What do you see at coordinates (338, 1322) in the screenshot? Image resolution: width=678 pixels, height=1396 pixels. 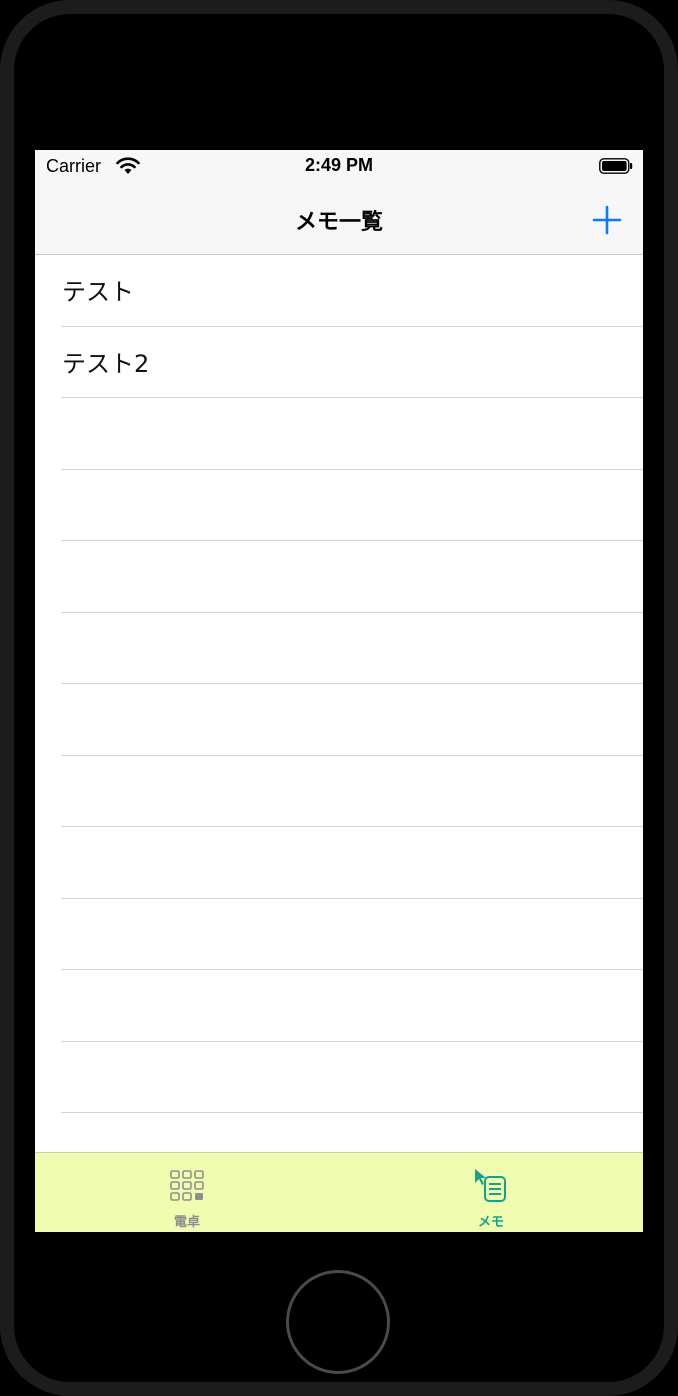 I see `home-button` at bounding box center [338, 1322].